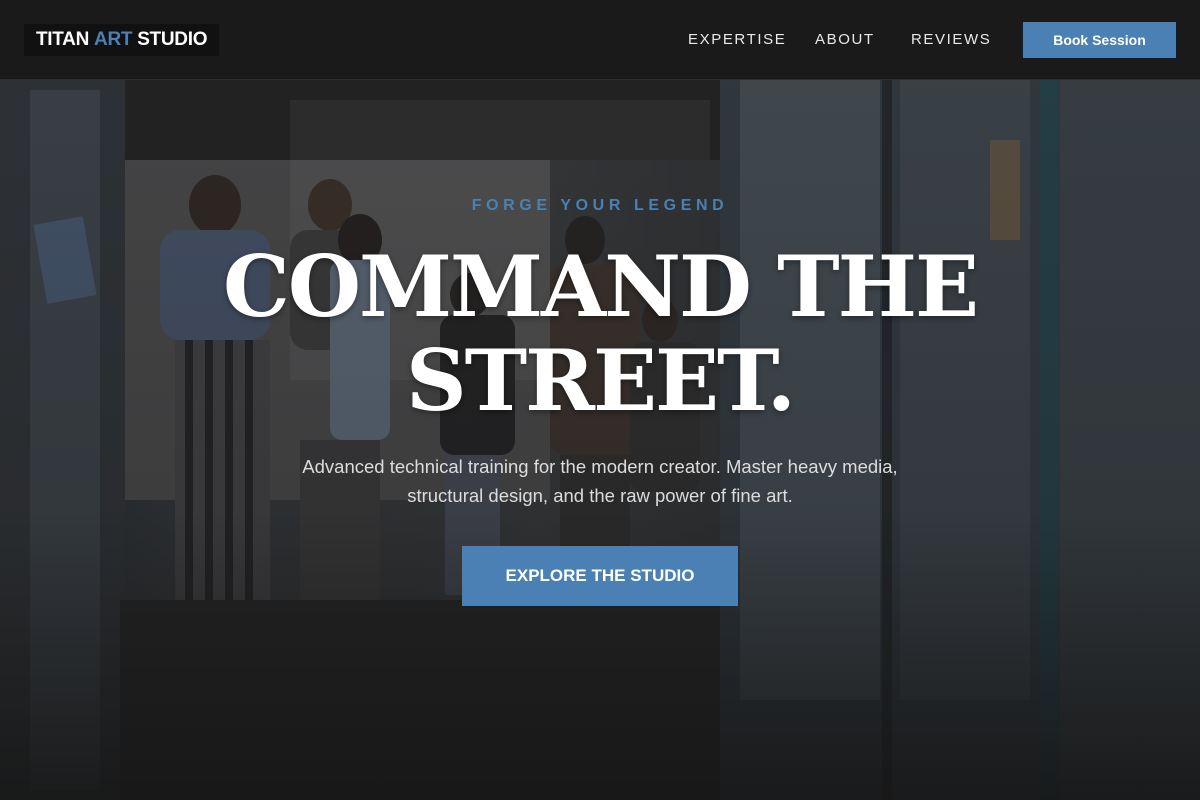 The image size is (1200, 800). Describe the element at coordinates (601, 286) in the screenshot. I see `hero-headline-line-1: COMMAND THE` at that location.